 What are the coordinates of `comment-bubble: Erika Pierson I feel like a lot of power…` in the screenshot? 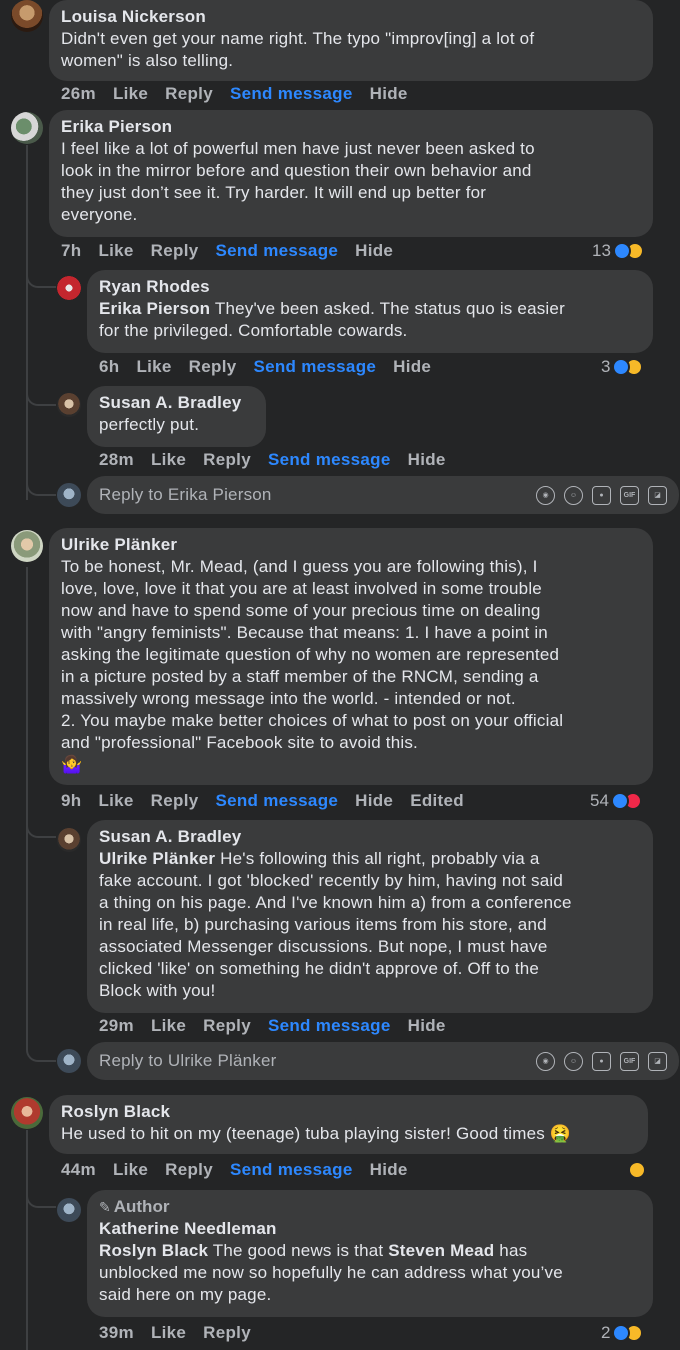 It's located at (351, 173).